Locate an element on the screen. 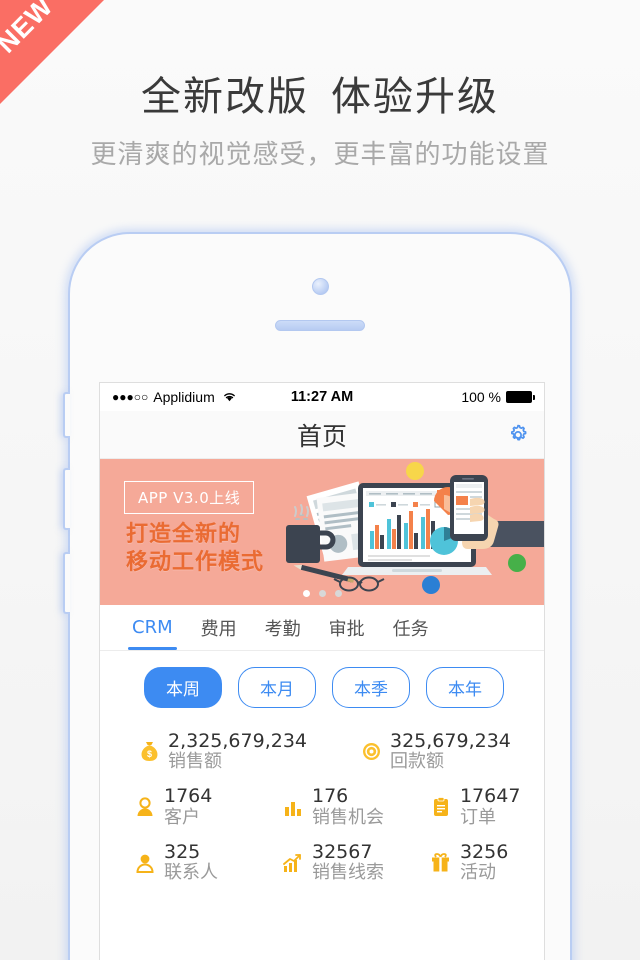 The height and width of the screenshot is (960, 640). battery-full-icon is located at coordinates (521, 397).